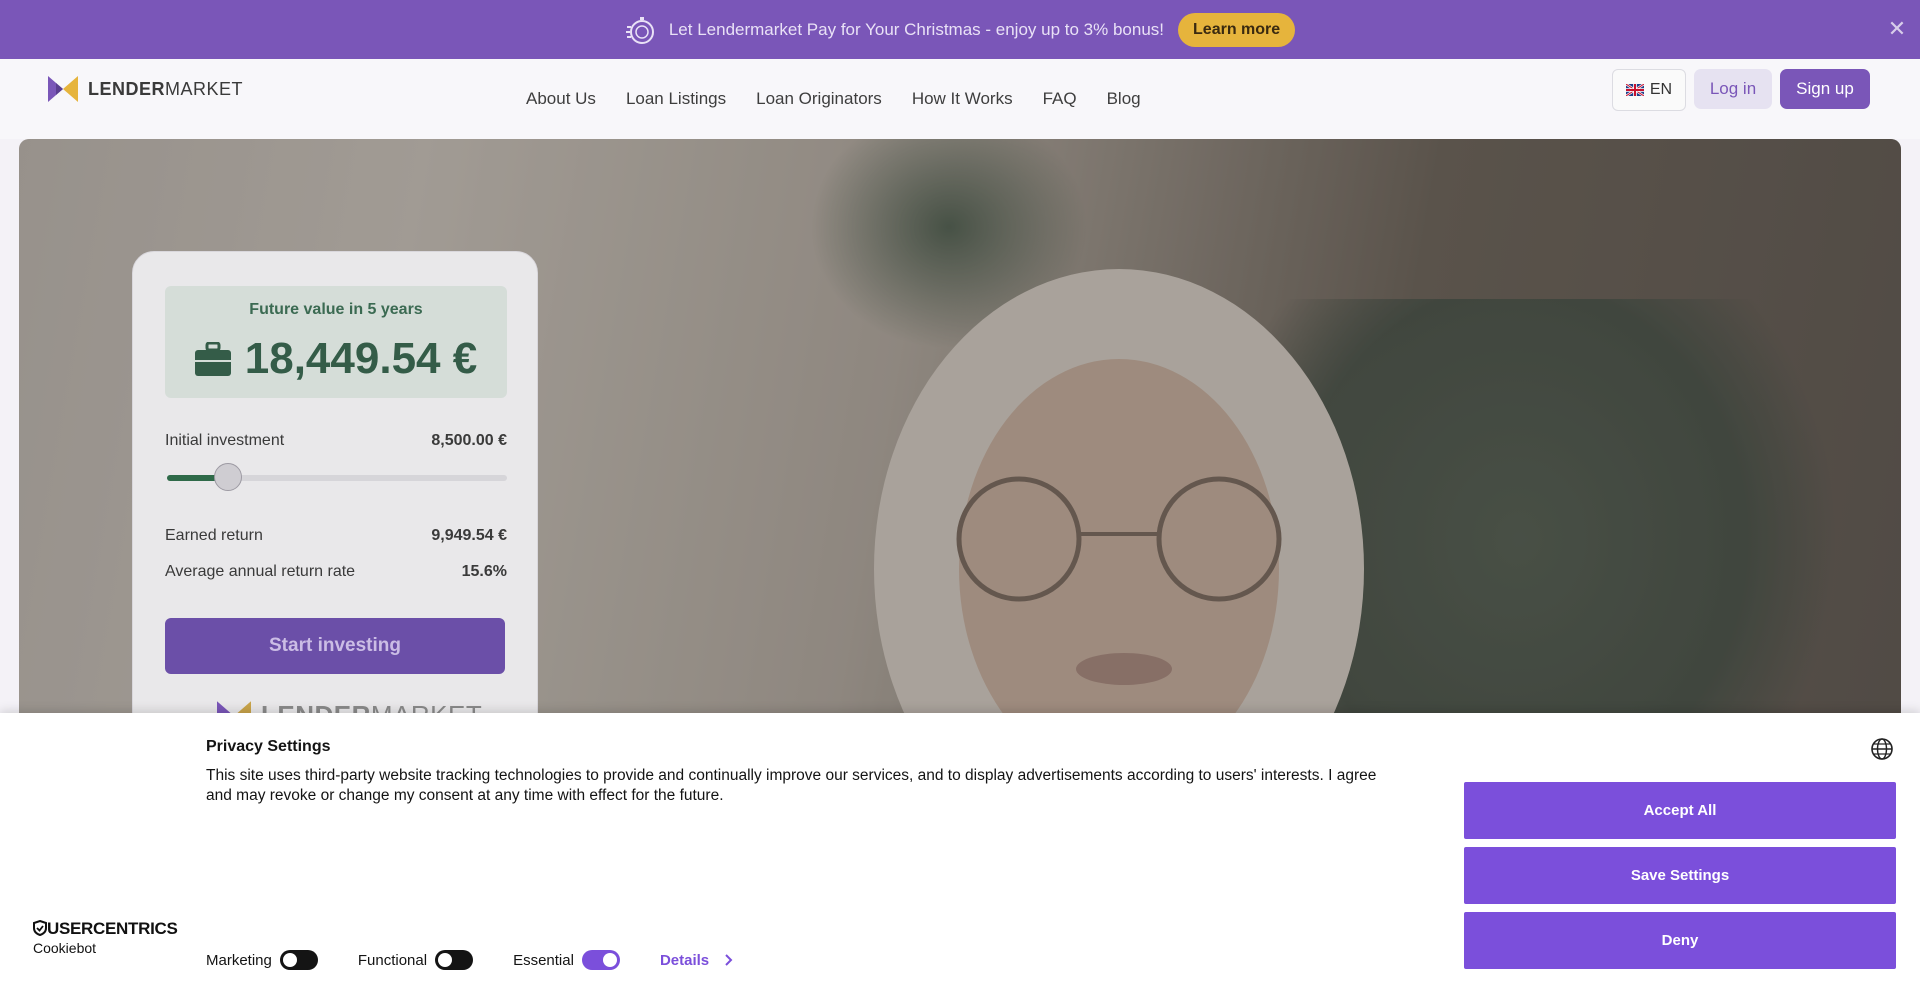 The image size is (1920, 993). What do you see at coordinates (65, 948) in the screenshot?
I see `cookiebot-label: Cookiebot` at bounding box center [65, 948].